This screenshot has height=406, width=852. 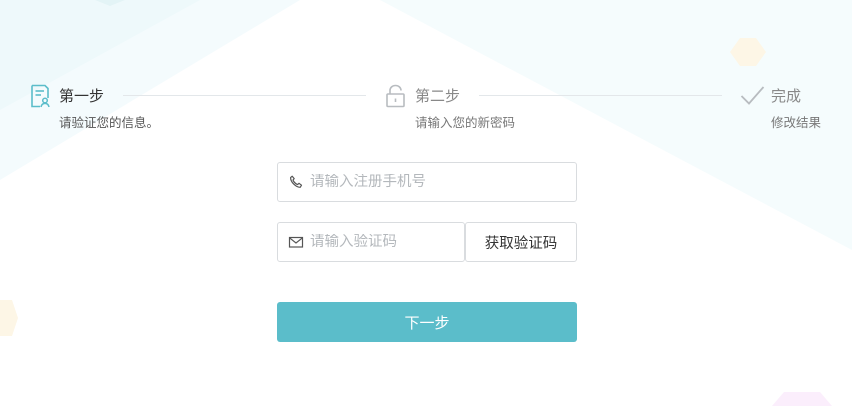 I want to click on step-1-title: 第一步, so click(x=82, y=96).